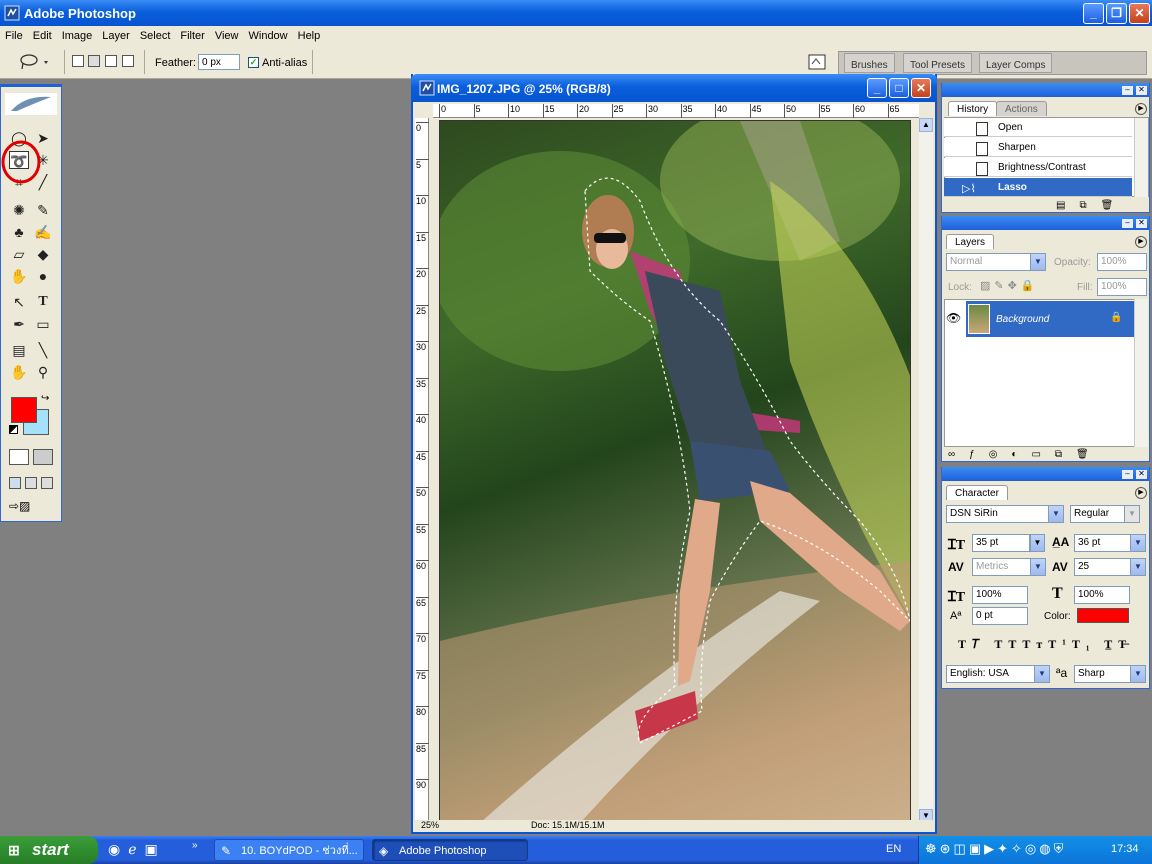 Image resolution: width=1152 pixels, height=864 pixels. What do you see at coordinates (1116, 13) in the screenshot?
I see `restore-button: ❐` at bounding box center [1116, 13].